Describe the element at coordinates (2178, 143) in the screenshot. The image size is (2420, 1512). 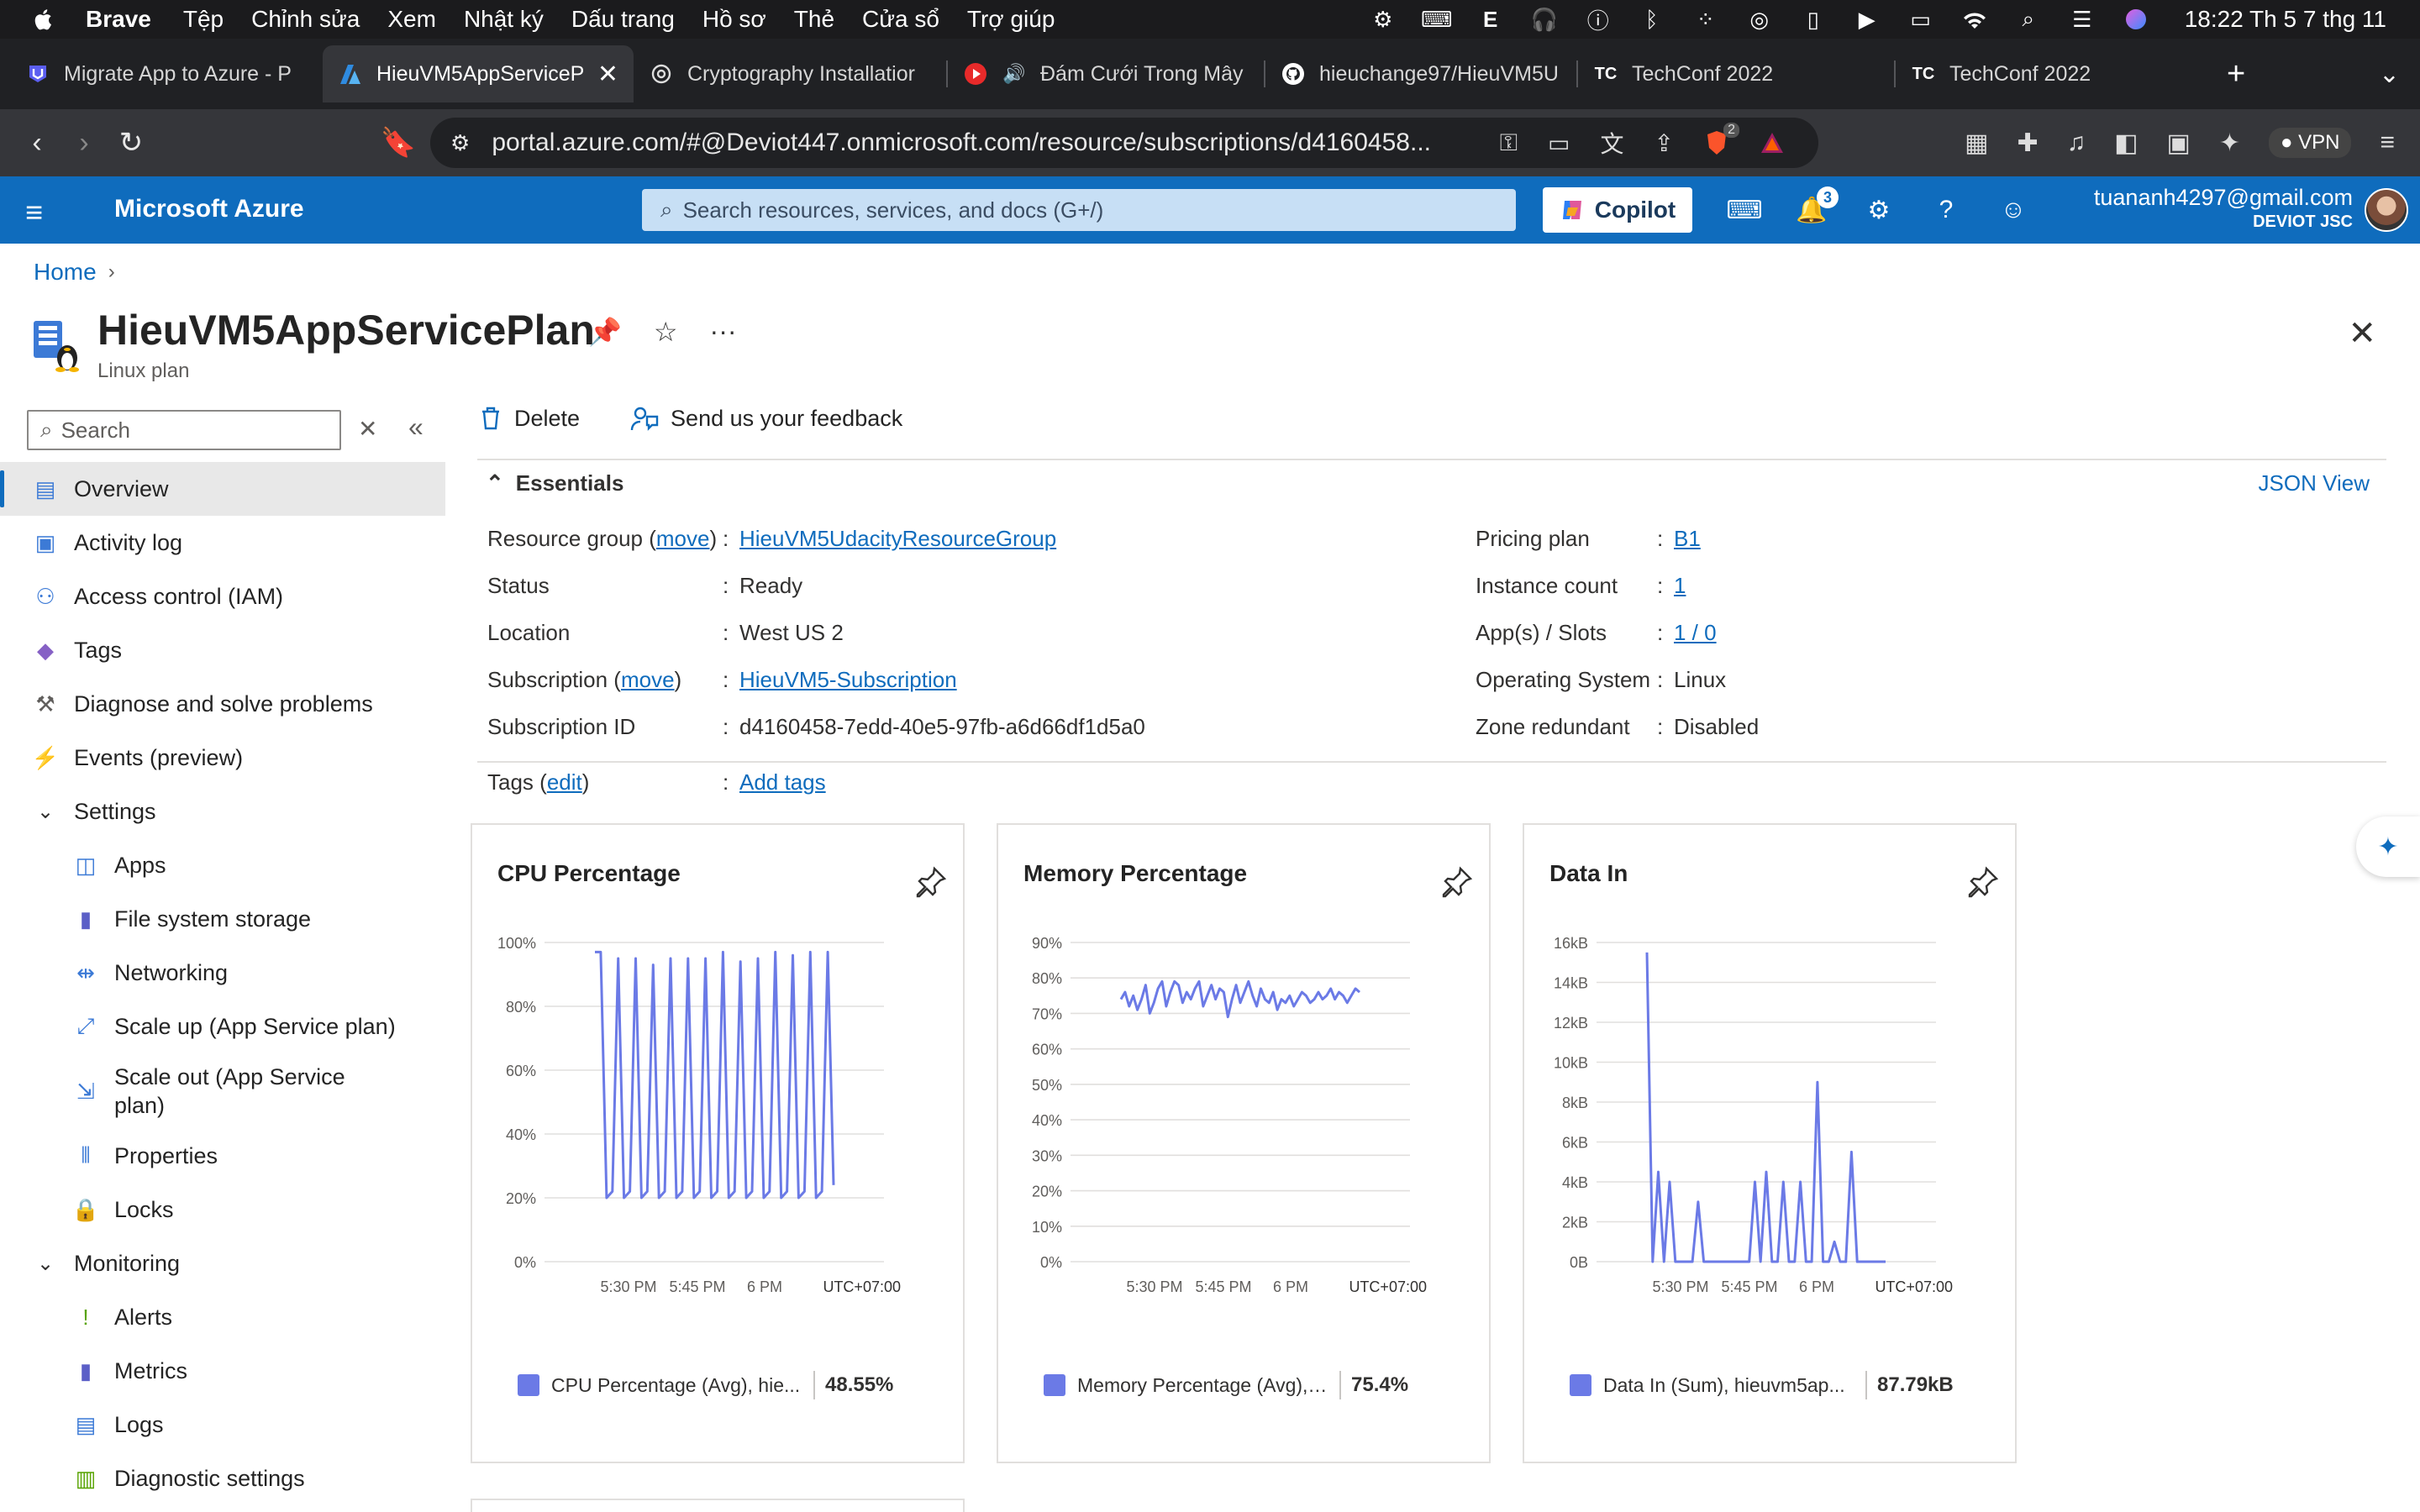
I see `wallet-icon: ▣` at that location.